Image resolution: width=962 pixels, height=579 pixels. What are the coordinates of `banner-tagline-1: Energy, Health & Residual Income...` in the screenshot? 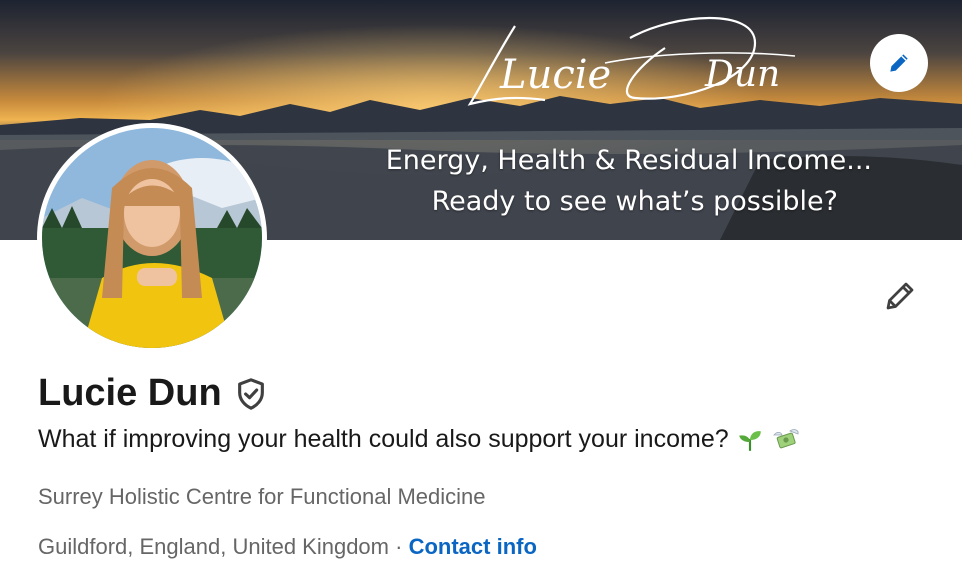 It's located at (628, 160).